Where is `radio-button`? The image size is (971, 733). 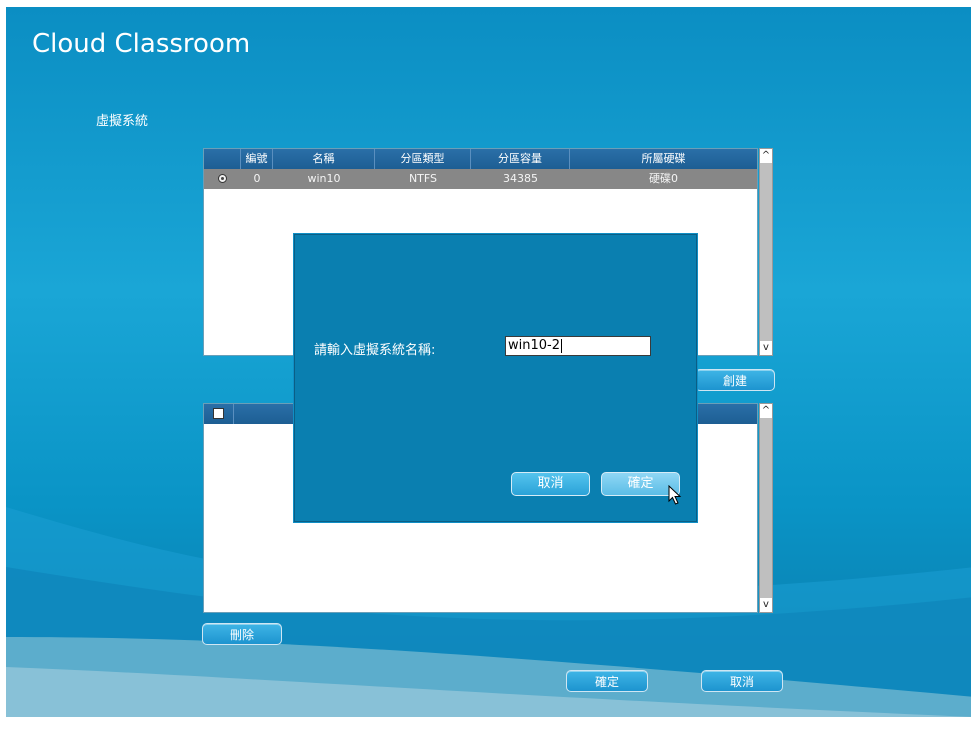 radio-button is located at coordinates (222, 178).